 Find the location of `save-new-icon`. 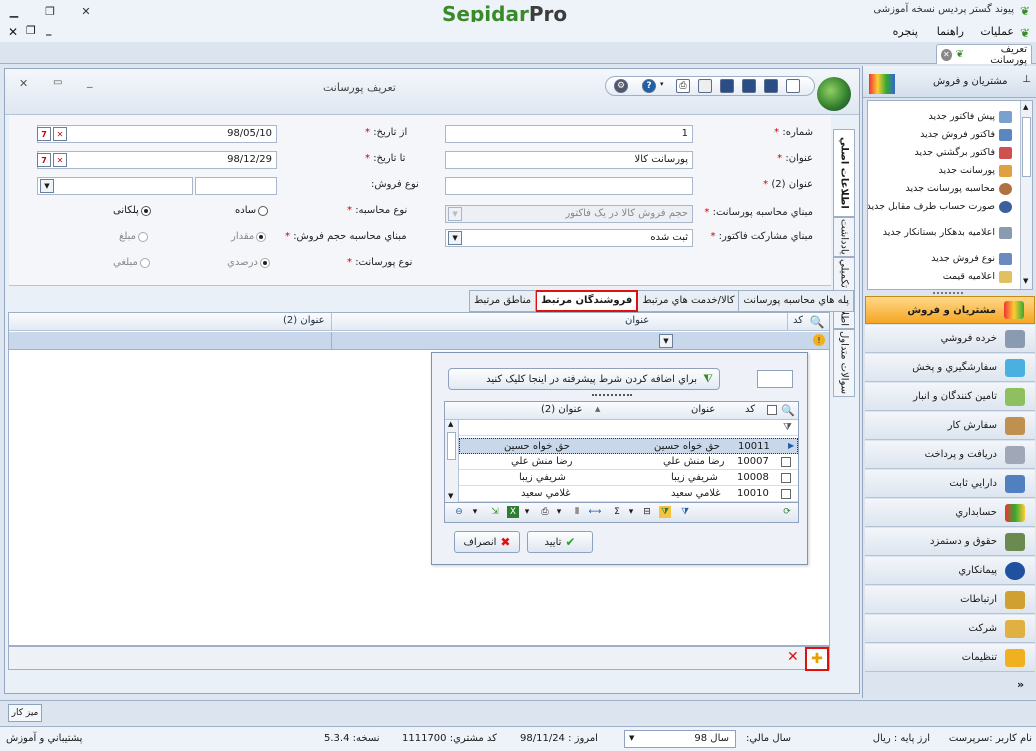

save-new-icon is located at coordinates (749, 86).